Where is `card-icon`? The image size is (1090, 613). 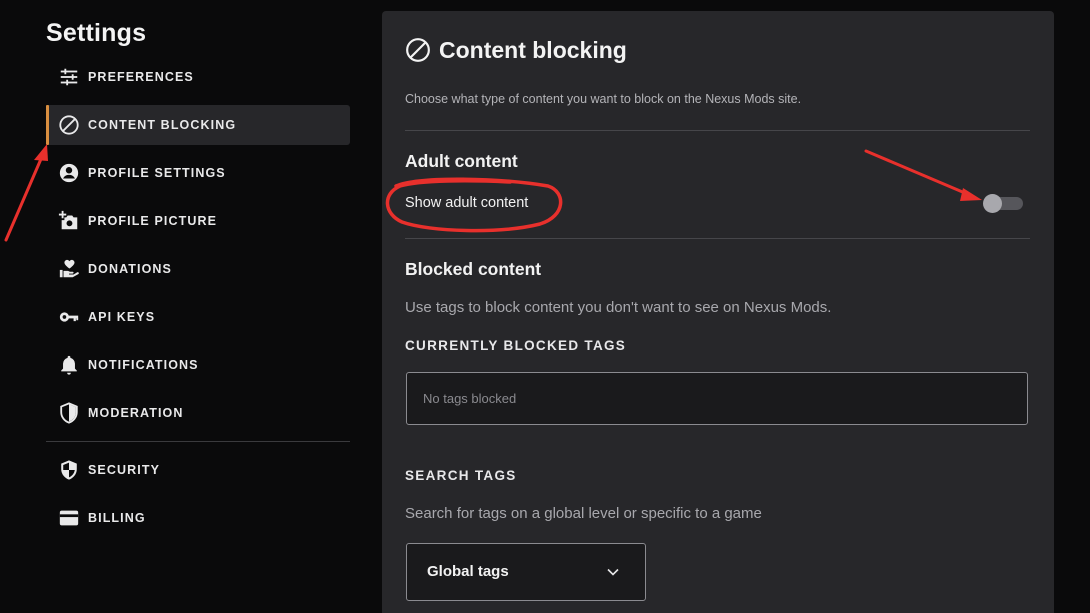
card-icon is located at coordinates (69, 518).